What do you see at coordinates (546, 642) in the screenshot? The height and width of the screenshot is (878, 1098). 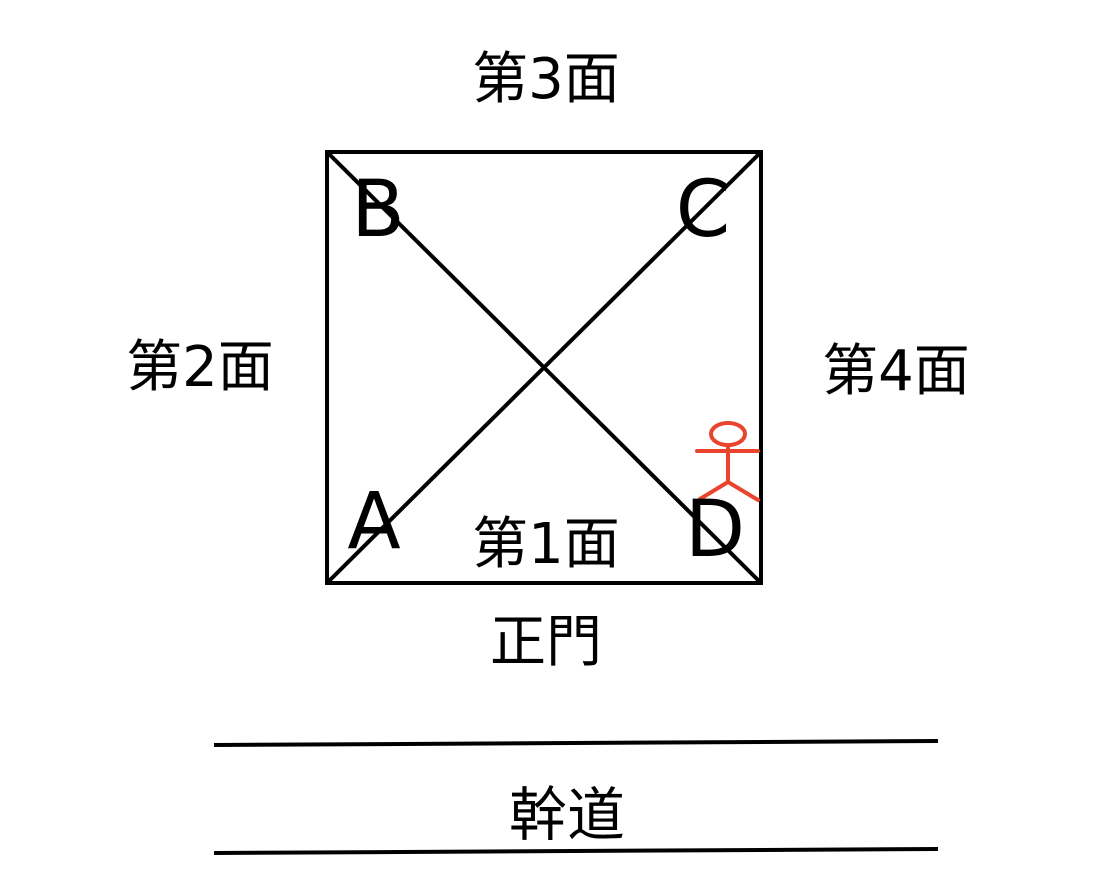 I see `main-gate-label: 正門` at bounding box center [546, 642].